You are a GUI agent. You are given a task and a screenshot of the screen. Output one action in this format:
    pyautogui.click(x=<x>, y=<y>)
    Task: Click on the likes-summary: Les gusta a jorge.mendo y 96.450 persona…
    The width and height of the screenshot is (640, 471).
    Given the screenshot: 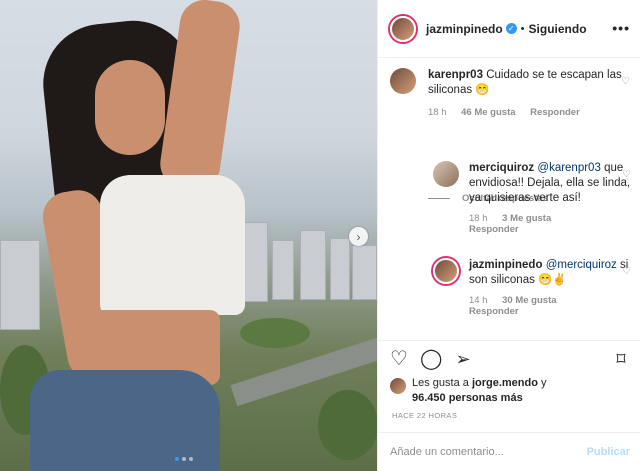 What is the action you would take?
    pyautogui.click(x=512, y=391)
    